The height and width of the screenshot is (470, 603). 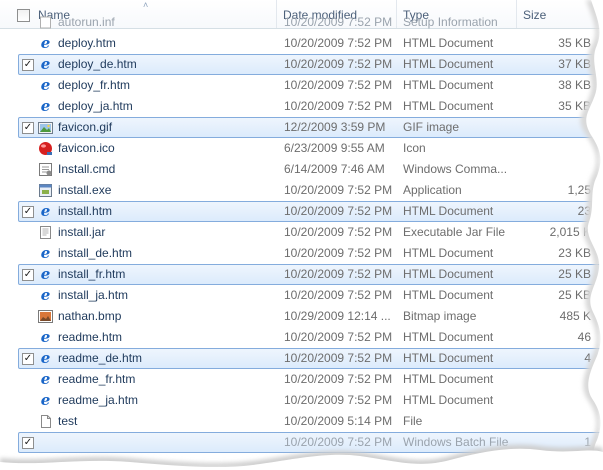 I want to click on file-name: favicon.ico, so click(x=86, y=148).